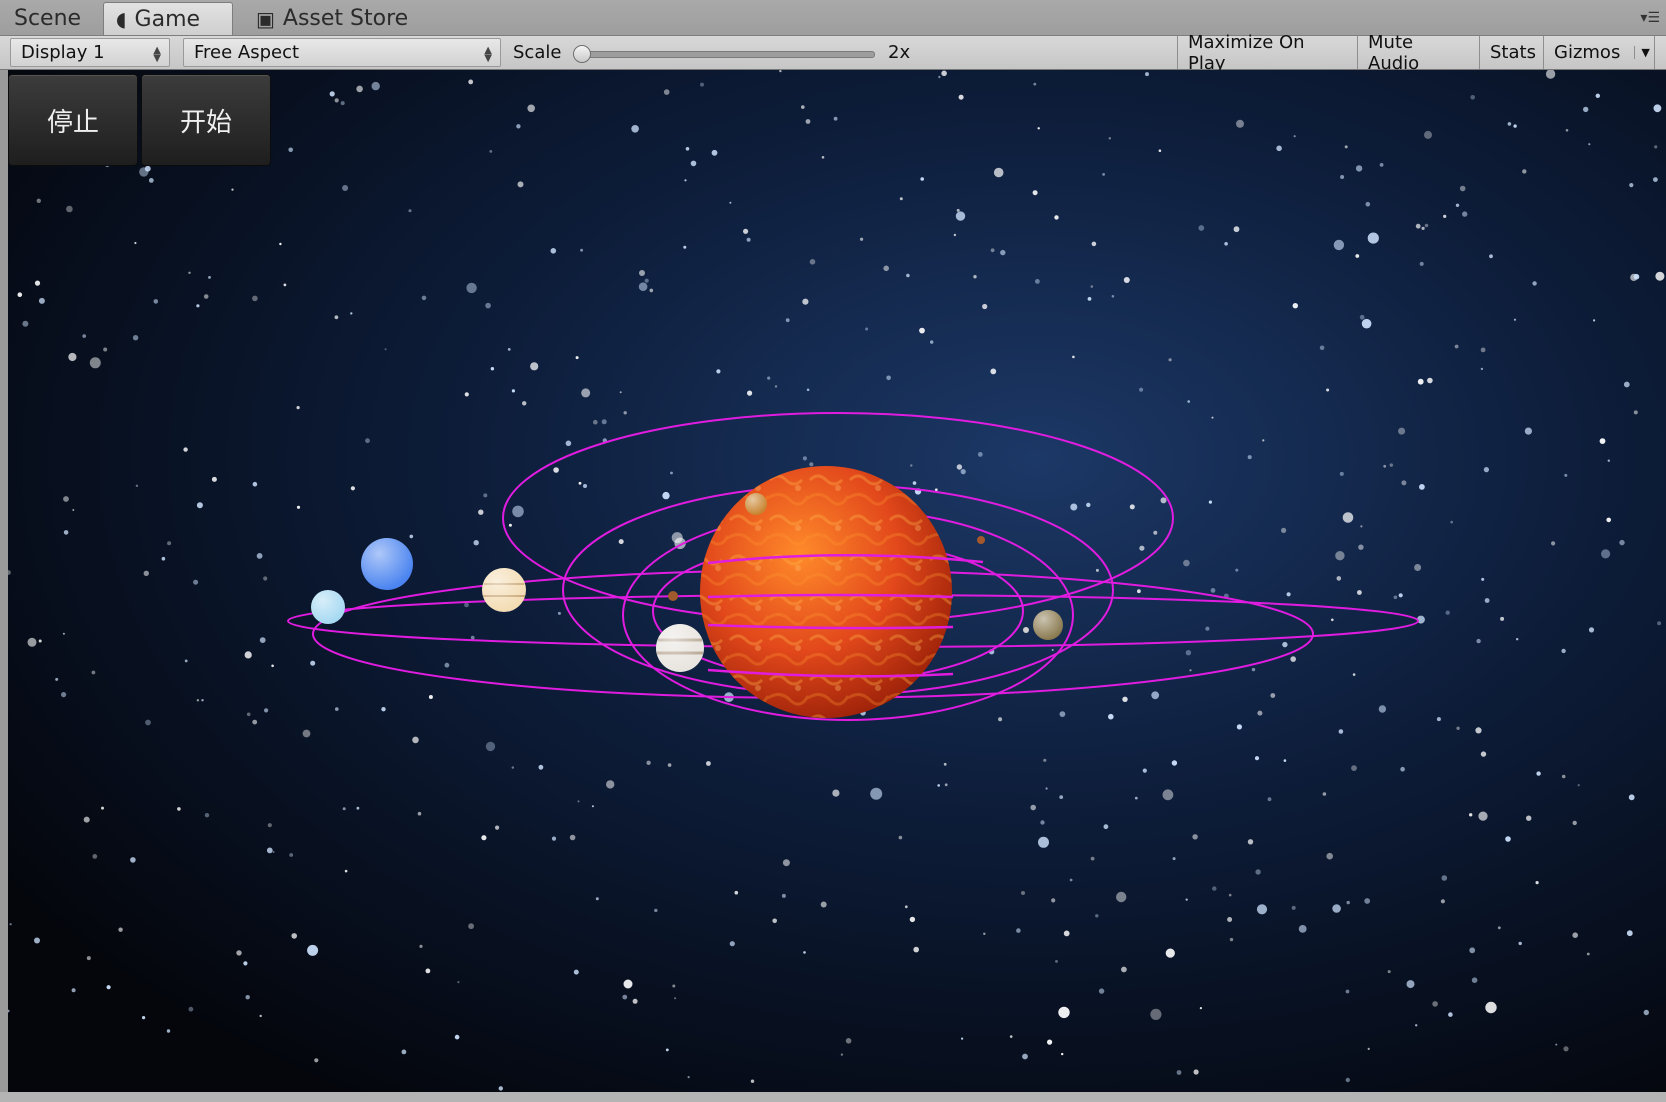 The width and height of the screenshot is (1666, 1102). What do you see at coordinates (1511, 52) in the screenshot?
I see `stats-toggle: Stats` at bounding box center [1511, 52].